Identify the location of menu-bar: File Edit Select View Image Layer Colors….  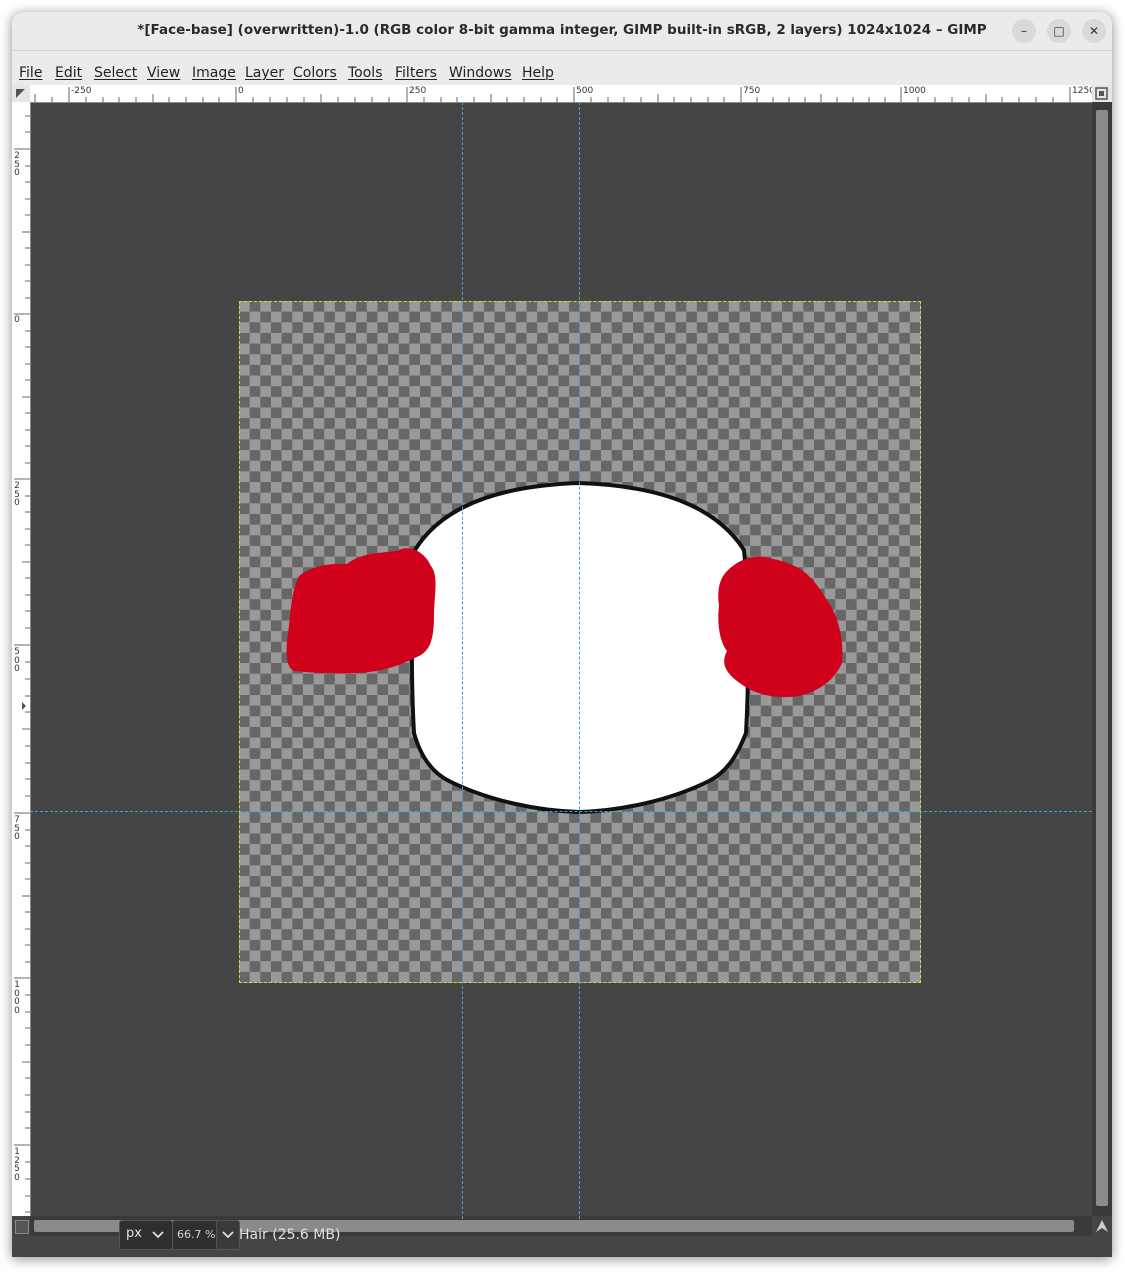
(562, 68).